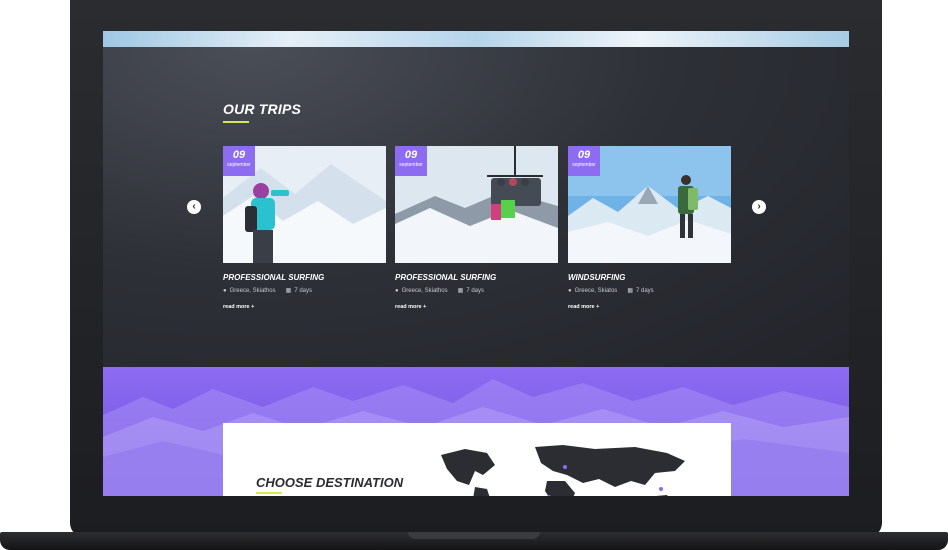 The height and width of the screenshot is (550, 948). What do you see at coordinates (474, 535) in the screenshot?
I see `laptop-notch` at bounding box center [474, 535].